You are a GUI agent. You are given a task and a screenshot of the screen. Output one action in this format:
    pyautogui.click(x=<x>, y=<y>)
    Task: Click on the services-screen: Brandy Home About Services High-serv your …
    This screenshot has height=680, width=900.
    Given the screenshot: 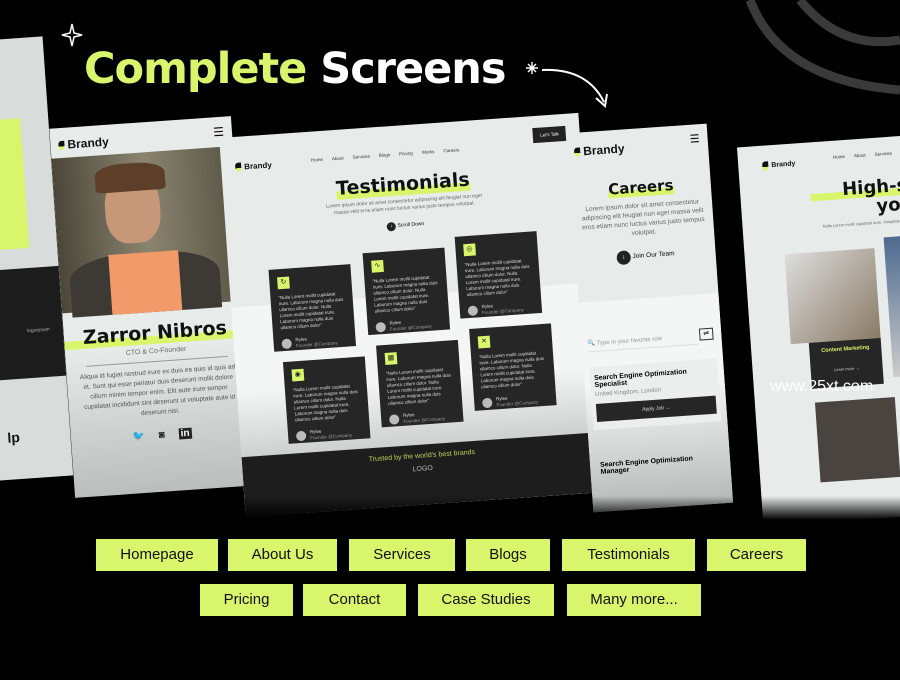 What is the action you would take?
    pyautogui.click(x=818, y=330)
    